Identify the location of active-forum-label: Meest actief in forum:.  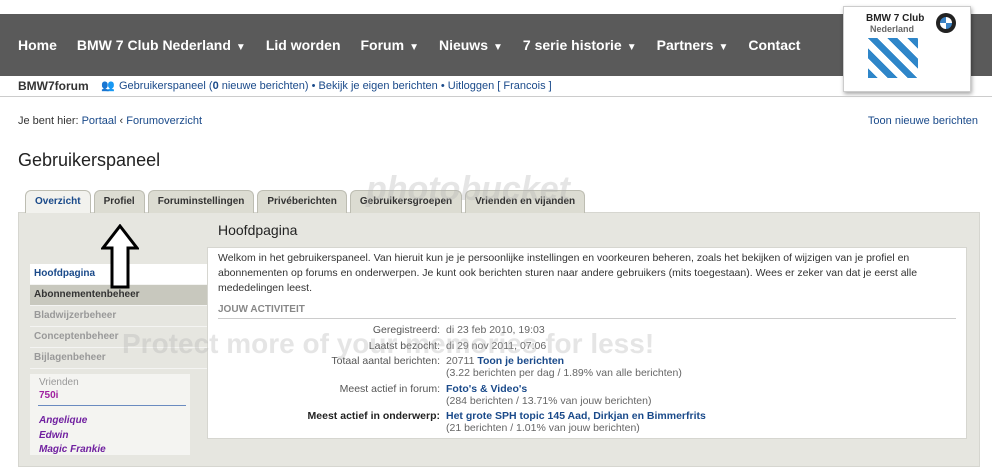
(389, 389).